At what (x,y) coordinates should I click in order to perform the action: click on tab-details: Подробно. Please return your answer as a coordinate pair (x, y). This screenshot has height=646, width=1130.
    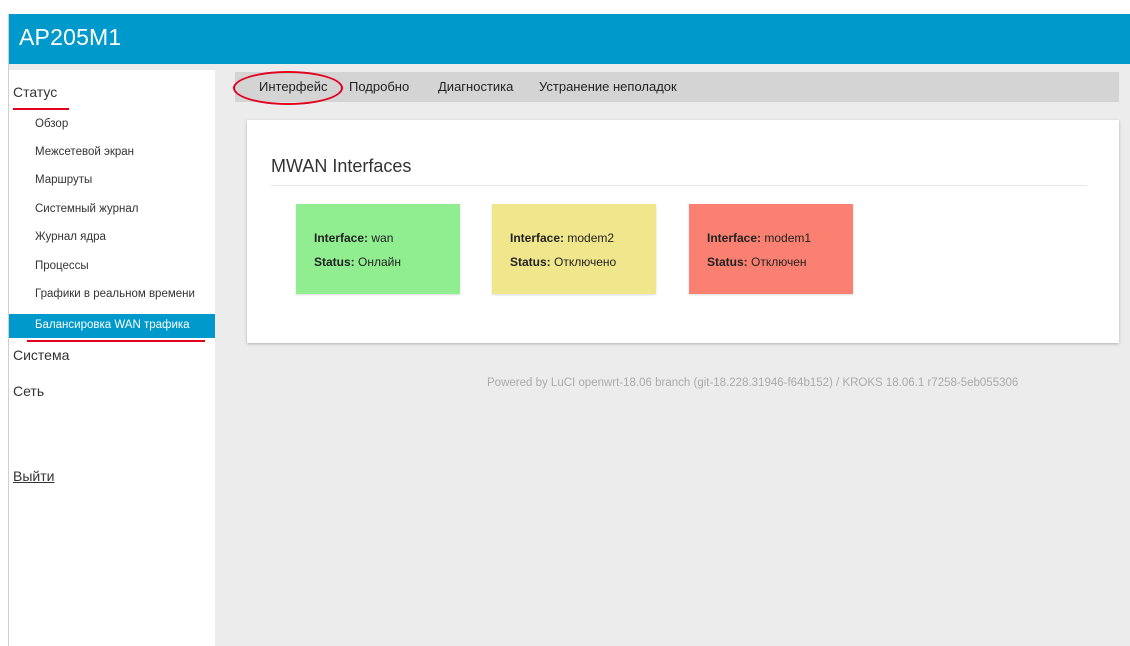
    Looking at the image, I should click on (379, 86).